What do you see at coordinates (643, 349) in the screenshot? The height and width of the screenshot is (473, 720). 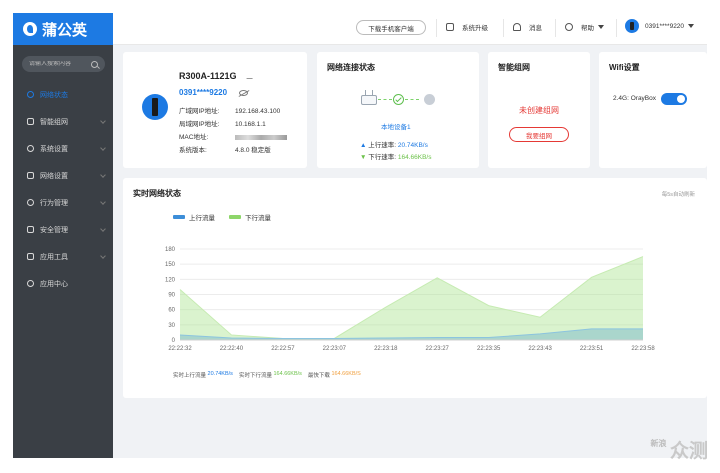 I see `x-tick-label: 22:23:58` at bounding box center [643, 349].